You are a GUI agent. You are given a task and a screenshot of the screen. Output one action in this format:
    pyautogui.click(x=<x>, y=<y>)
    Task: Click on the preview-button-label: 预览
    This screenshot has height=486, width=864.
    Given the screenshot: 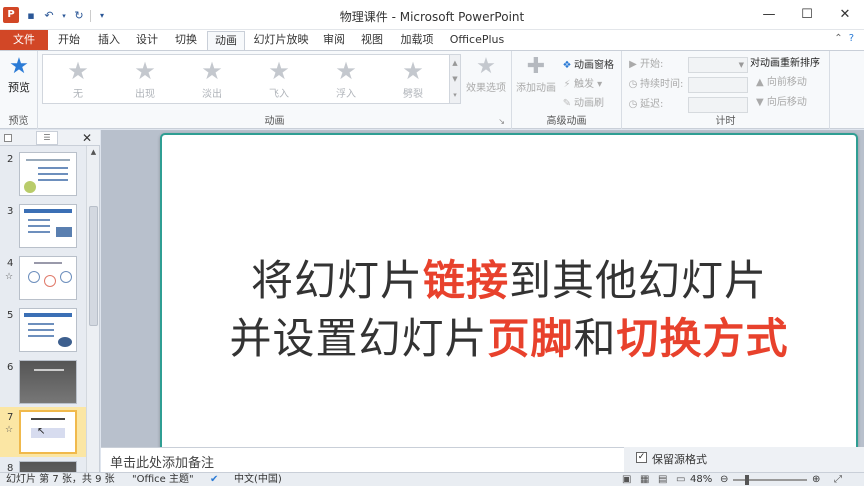 What is the action you would take?
    pyautogui.click(x=19, y=87)
    